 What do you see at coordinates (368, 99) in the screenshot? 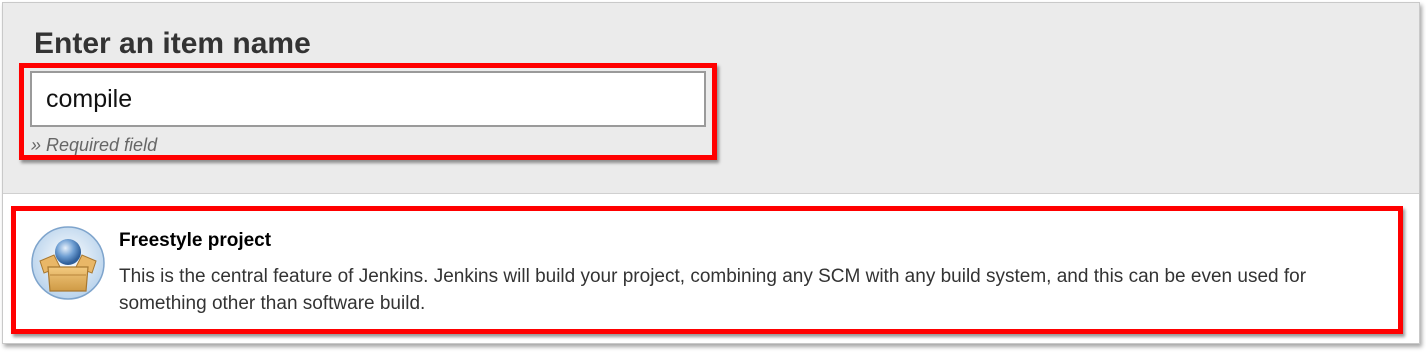
I see `item-name-input` at bounding box center [368, 99].